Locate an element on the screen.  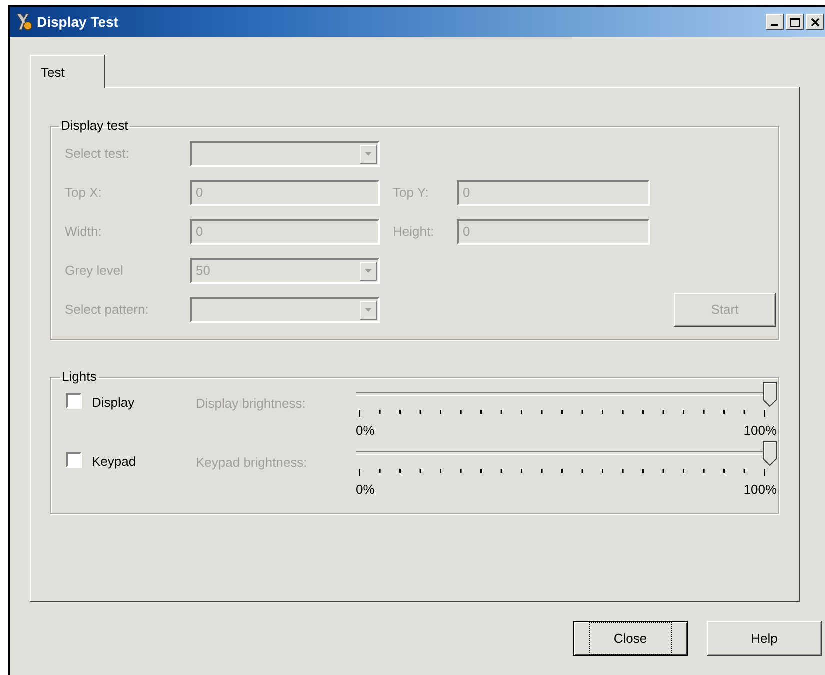
group-title: Lights is located at coordinates (79, 377).